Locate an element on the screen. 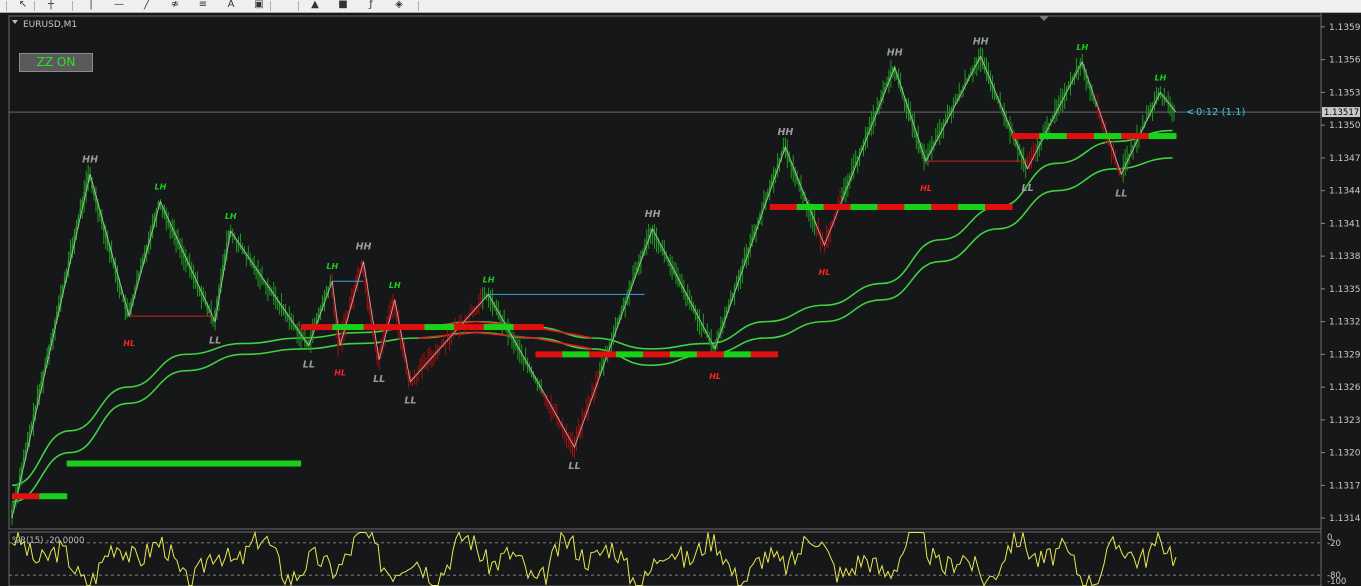 This screenshot has width=1361, height=586. oscillator-label: %R(15) -20.0000 is located at coordinates (48, 541).